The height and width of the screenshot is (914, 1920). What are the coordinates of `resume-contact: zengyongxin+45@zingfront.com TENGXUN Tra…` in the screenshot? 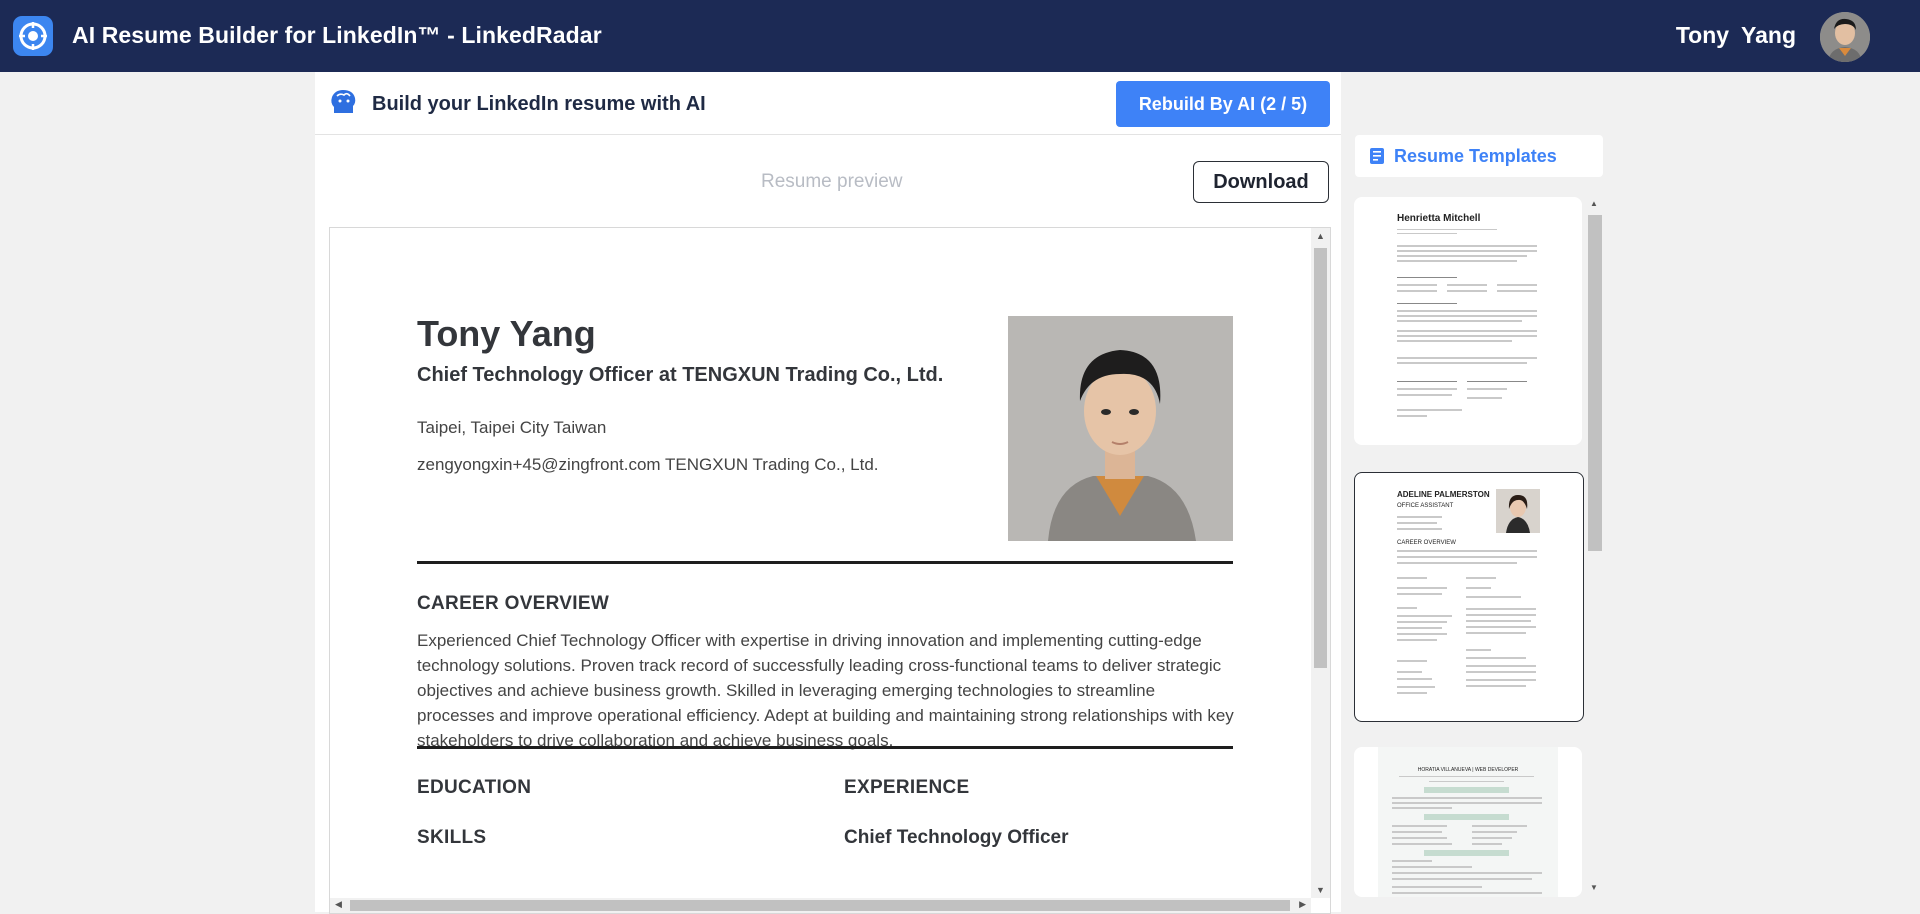 It's located at (648, 464).